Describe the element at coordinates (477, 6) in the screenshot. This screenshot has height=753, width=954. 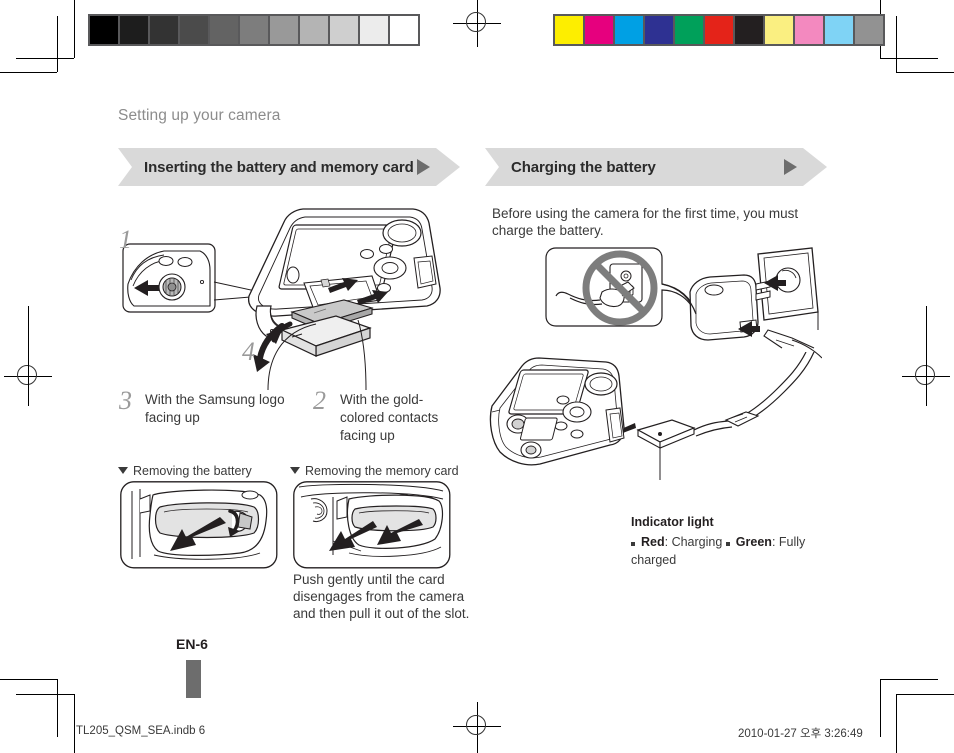
I see `registration-guide-top-v` at that location.